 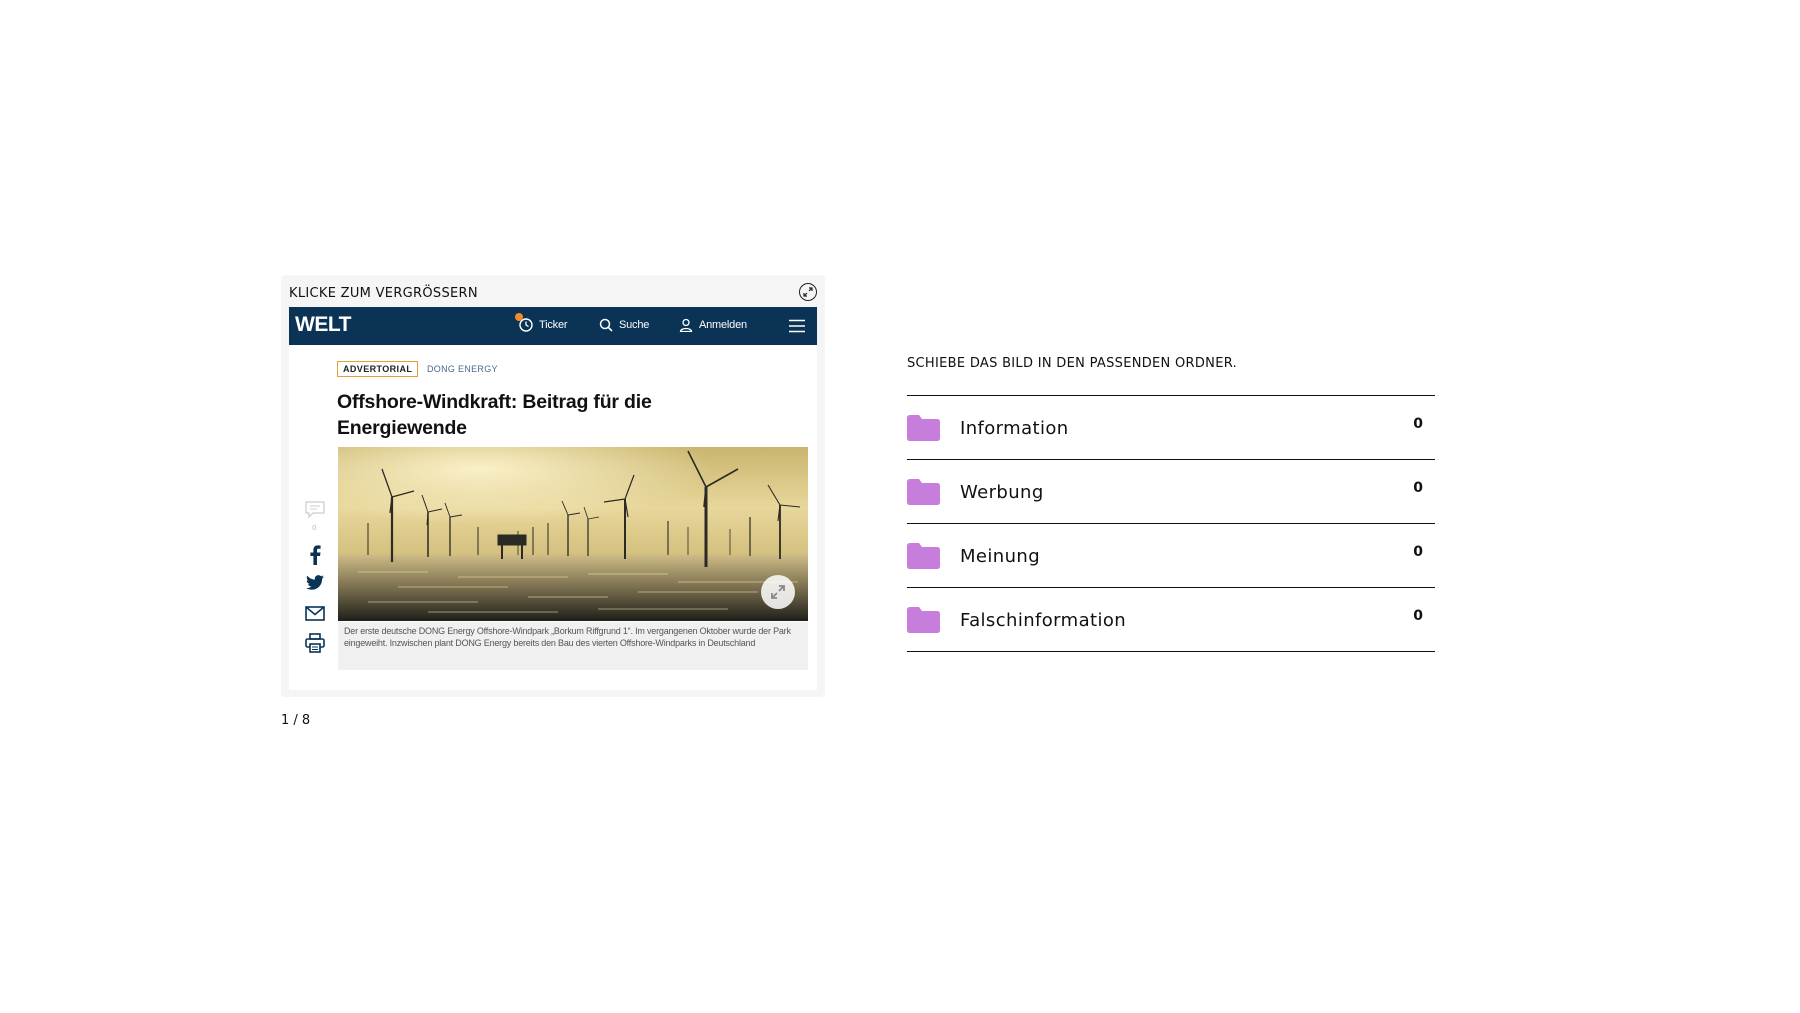 I want to click on image-card: KLICKE ZUM VERGRÖSSERN WELT Ticker Suche, so click(x=553, y=486).